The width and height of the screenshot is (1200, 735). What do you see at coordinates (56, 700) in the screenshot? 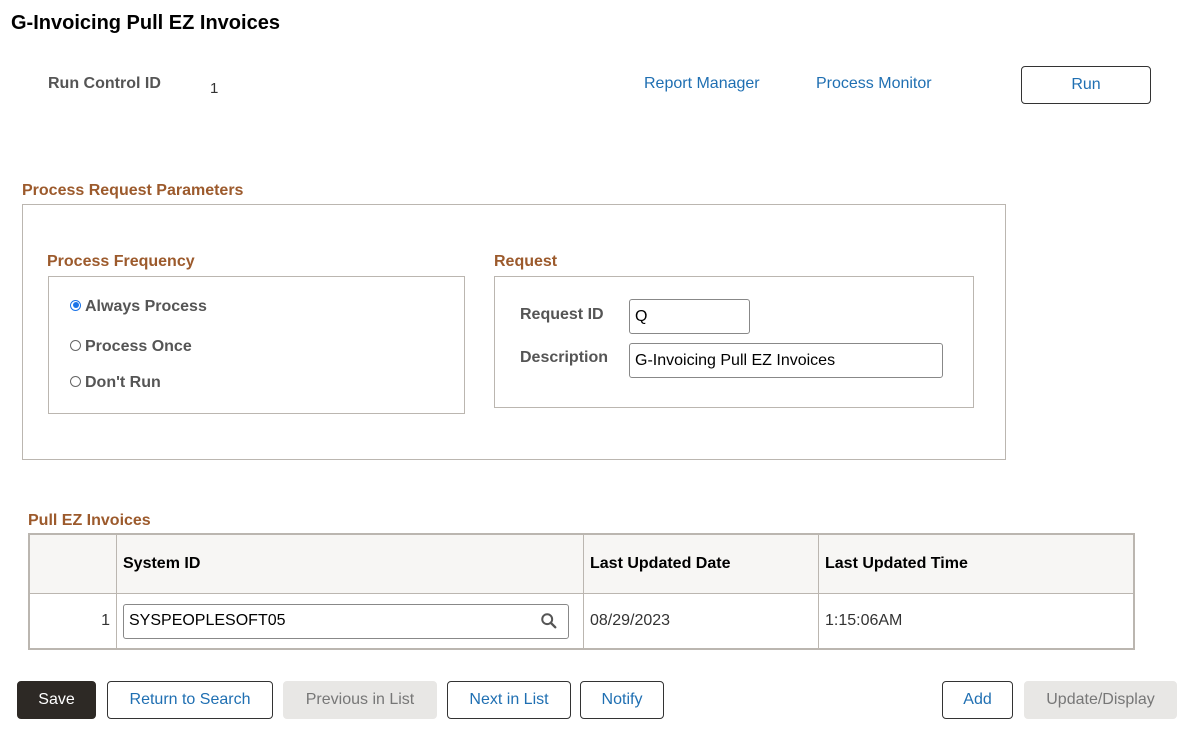
I see `save-button: Save` at bounding box center [56, 700].